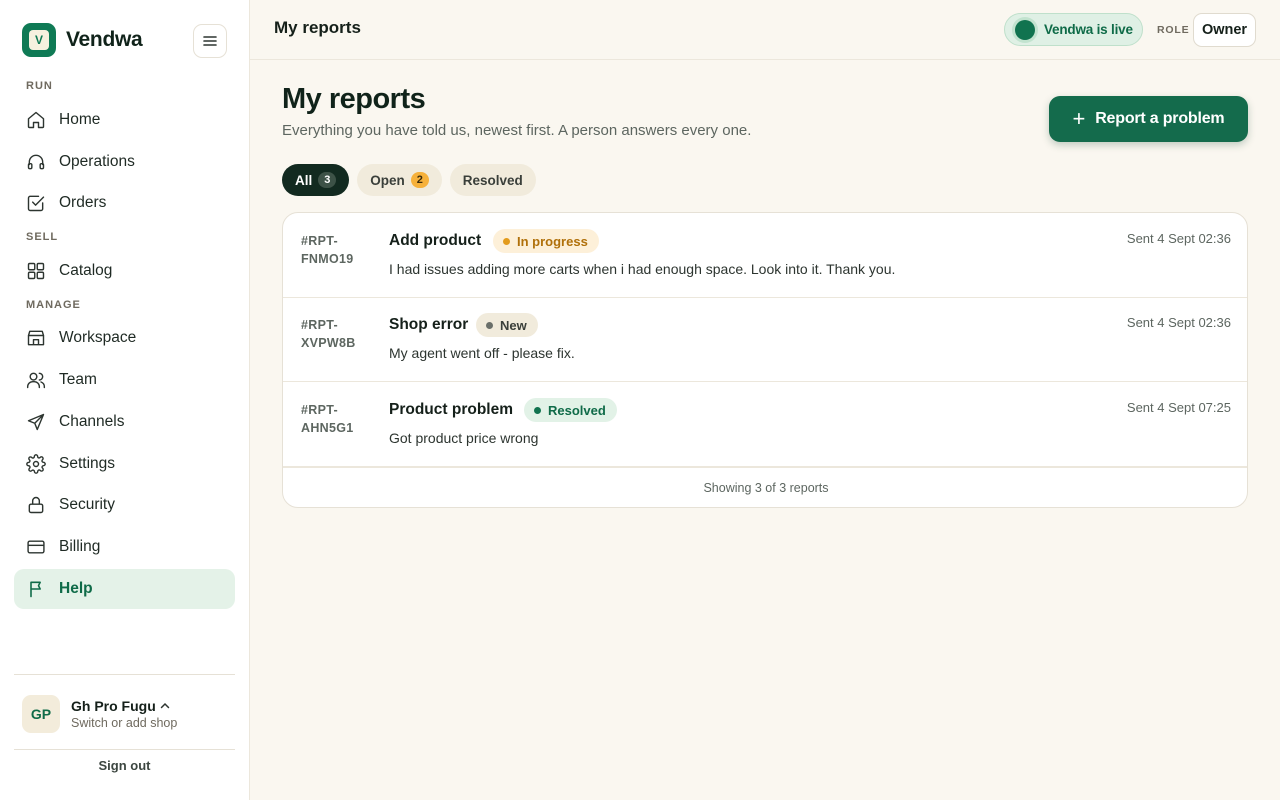 This screenshot has height=800, width=1280. I want to click on report-description: My agent went off - please fix., so click(482, 353).